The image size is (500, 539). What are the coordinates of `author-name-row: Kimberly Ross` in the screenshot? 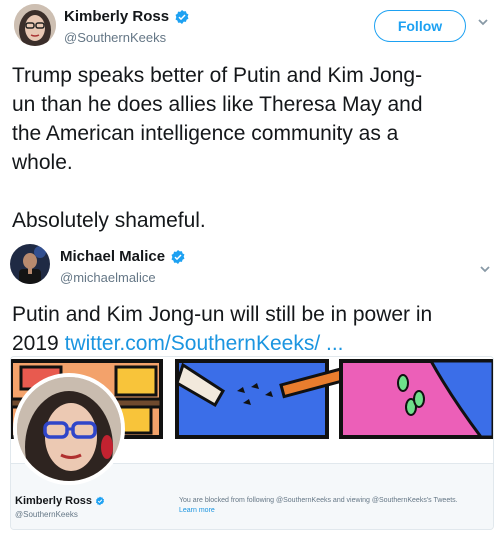 It's located at (127, 16).